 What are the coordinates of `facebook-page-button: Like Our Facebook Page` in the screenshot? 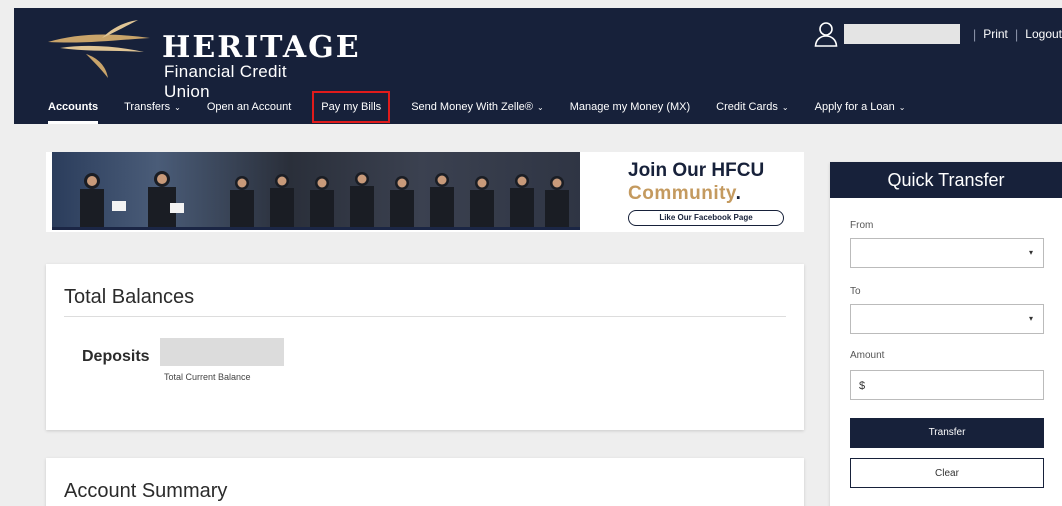 It's located at (706, 218).